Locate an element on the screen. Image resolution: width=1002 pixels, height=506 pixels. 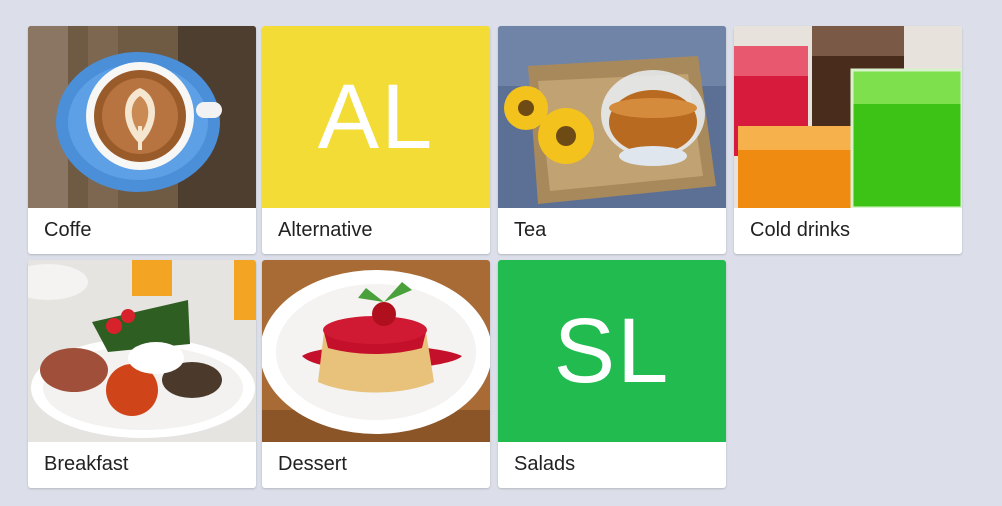
category-label: Salads is located at coordinates (545, 464).